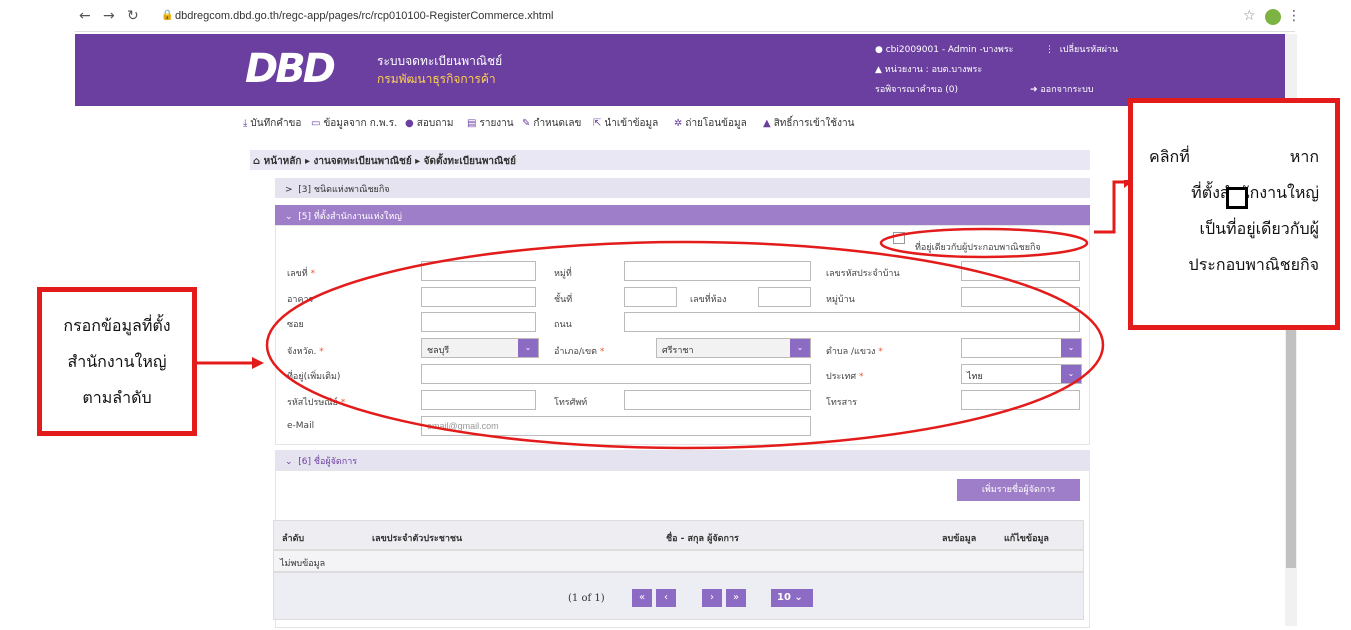 The height and width of the screenshot is (630, 1351). Describe the element at coordinates (666, 598) in the screenshot. I see `prev-page-icon: ‹` at that location.